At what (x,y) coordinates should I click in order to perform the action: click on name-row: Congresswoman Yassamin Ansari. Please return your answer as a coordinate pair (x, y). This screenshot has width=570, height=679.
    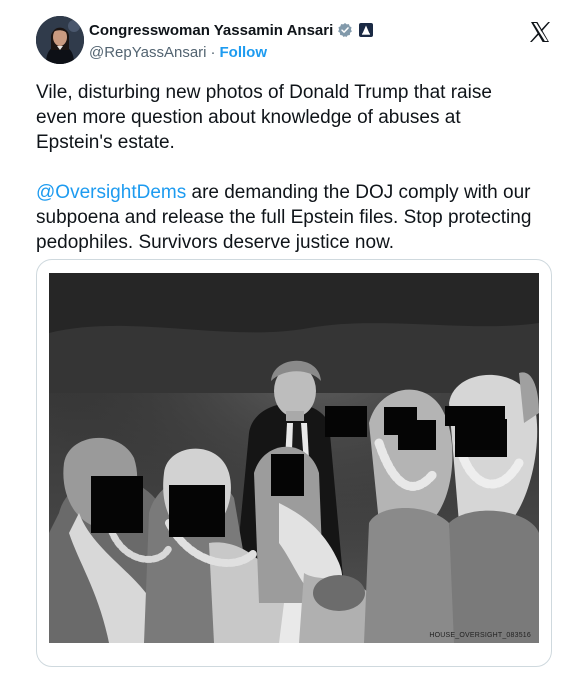
    Looking at the image, I should click on (231, 30).